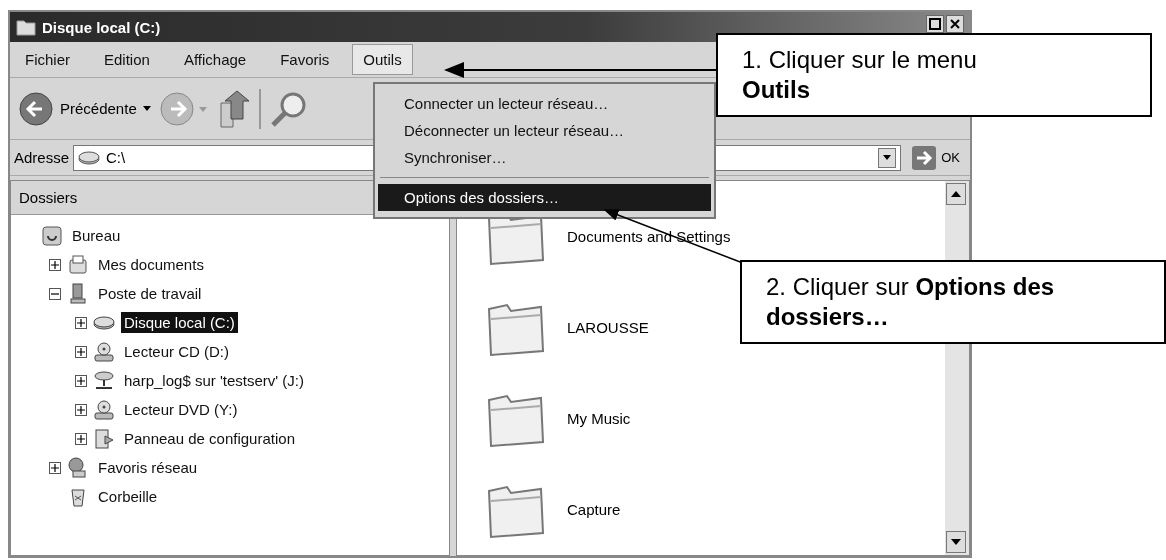 This screenshot has width=1166, height=560. Describe the element at coordinates (104, 438) in the screenshot. I see `control-panel-icon` at that location.